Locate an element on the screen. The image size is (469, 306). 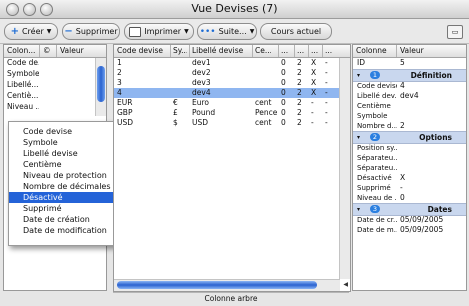
table-cell: € is located at coordinates (175, 102).